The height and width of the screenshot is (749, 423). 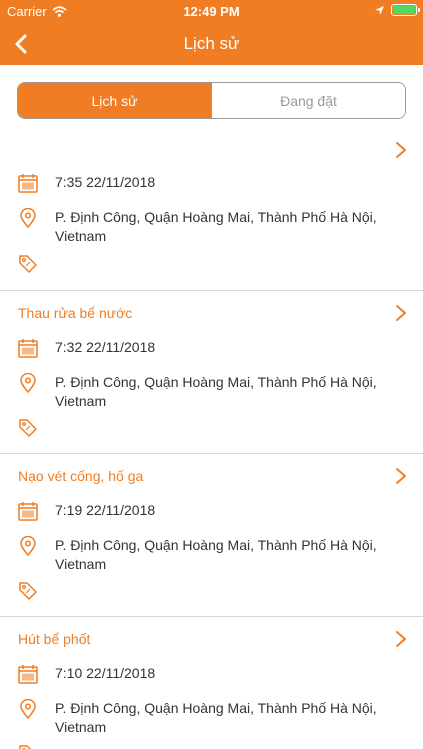 I want to click on item-datetime-row: 7:10 22/11/2018, so click(x=211, y=674).